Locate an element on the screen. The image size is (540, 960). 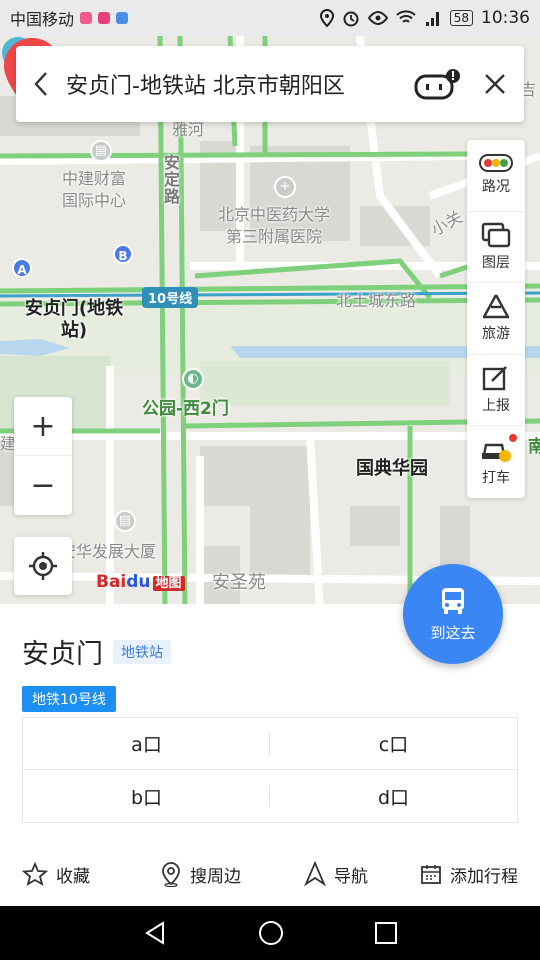
map-label-anding-road: 安定路 is located at coordinates (170, 179).